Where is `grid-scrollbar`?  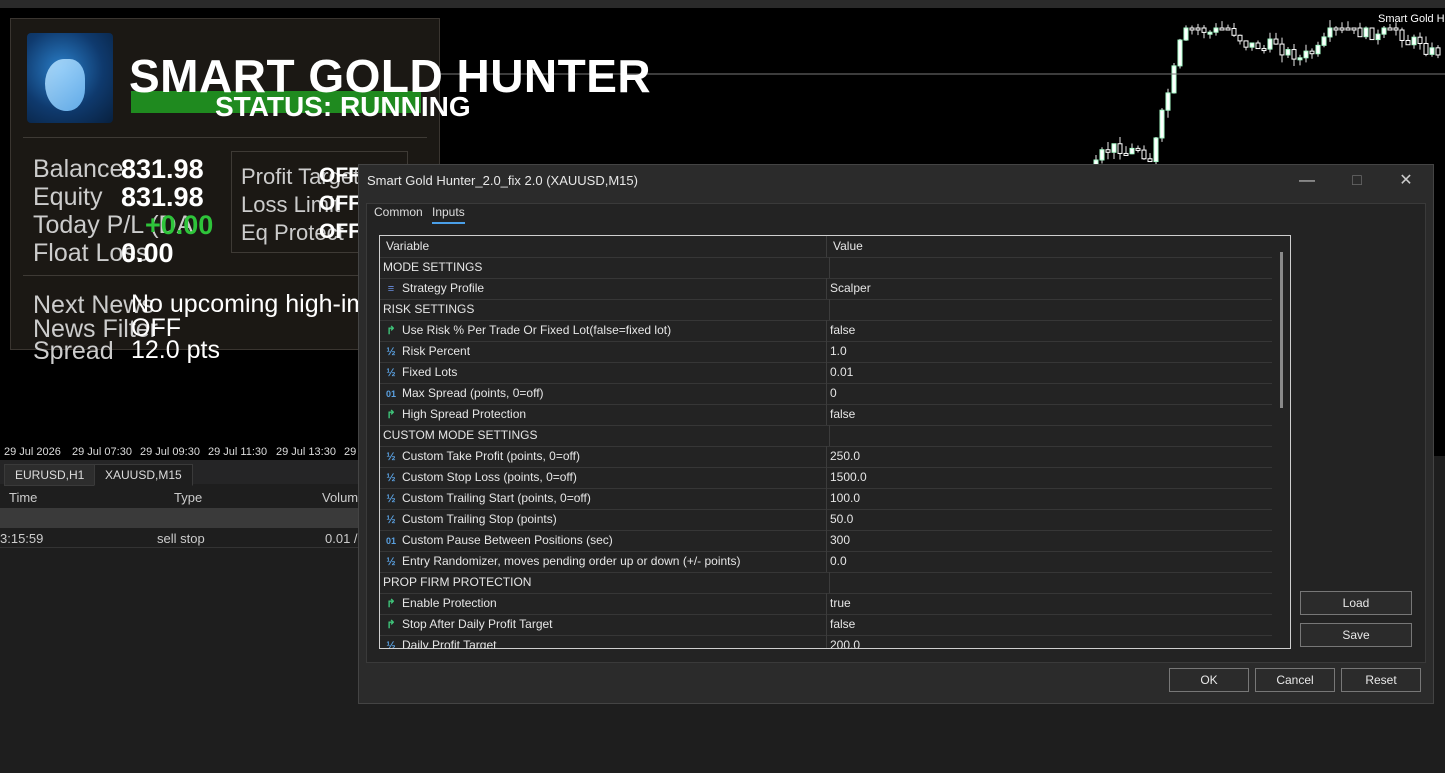 grid-scrollbar is located at coordinates (1281, 330).